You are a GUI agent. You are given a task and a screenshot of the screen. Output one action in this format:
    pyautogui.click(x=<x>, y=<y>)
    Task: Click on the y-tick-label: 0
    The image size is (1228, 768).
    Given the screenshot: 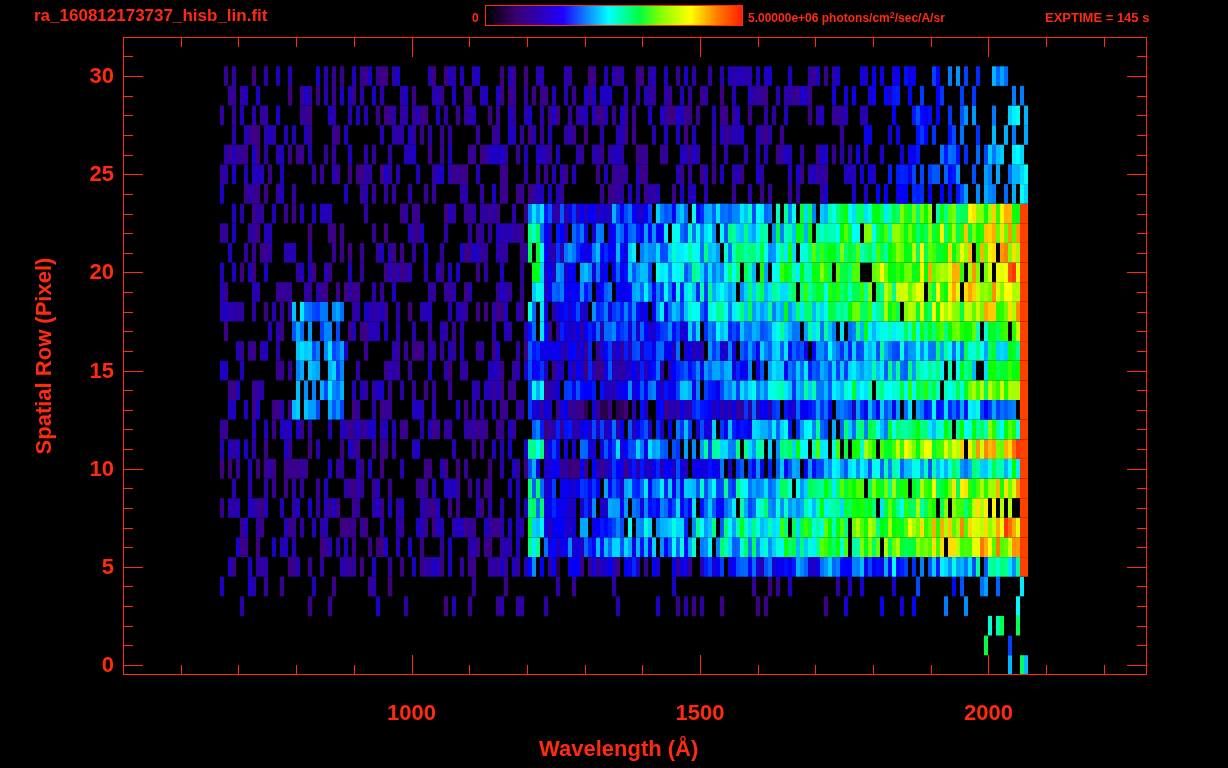 What is the action you would take?
    pyautogui.click(x=107, y=665)
    